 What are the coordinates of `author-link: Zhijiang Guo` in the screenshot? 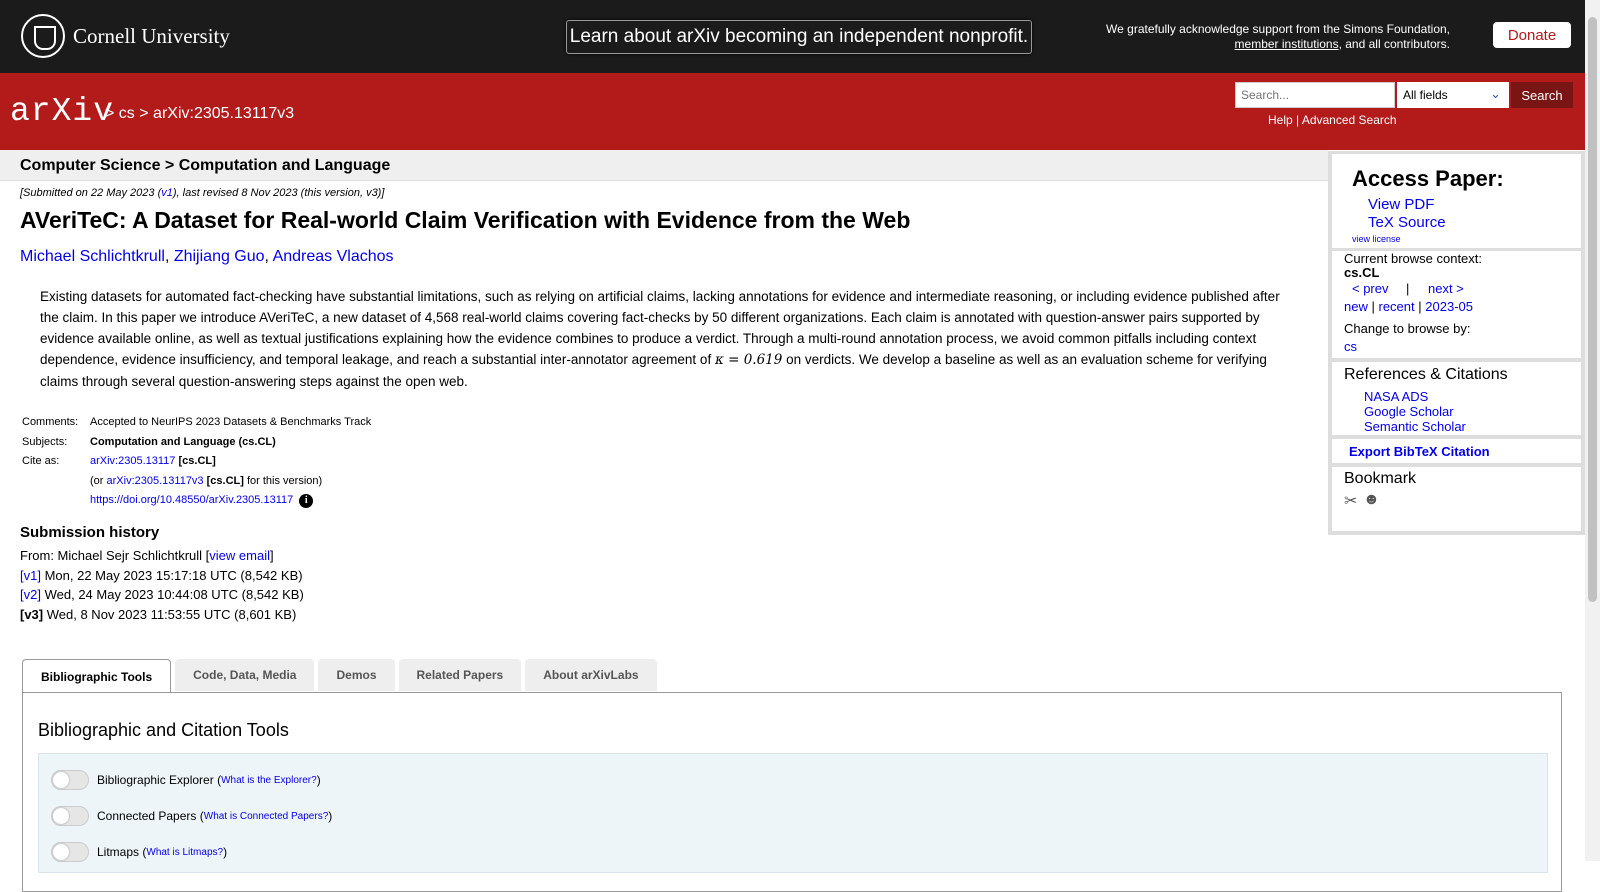 It's located at (219, 256).